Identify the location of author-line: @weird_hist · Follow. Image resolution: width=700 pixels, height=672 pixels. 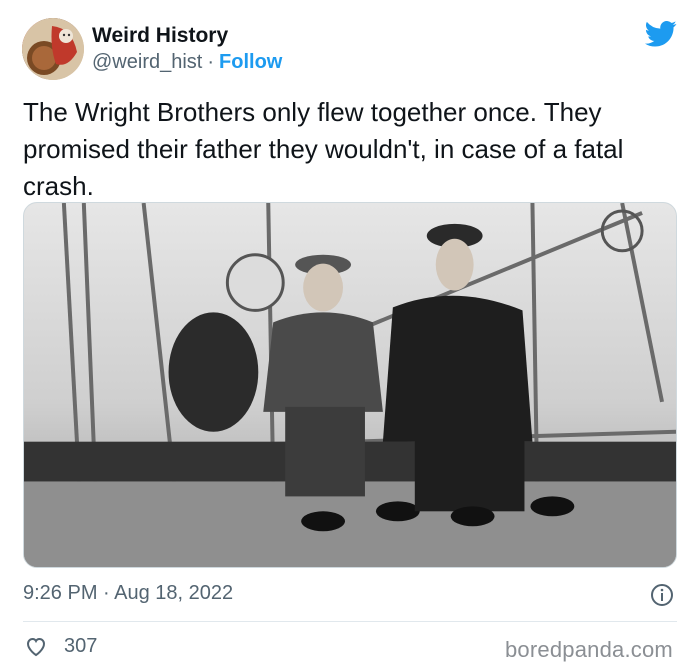
(187, 62).